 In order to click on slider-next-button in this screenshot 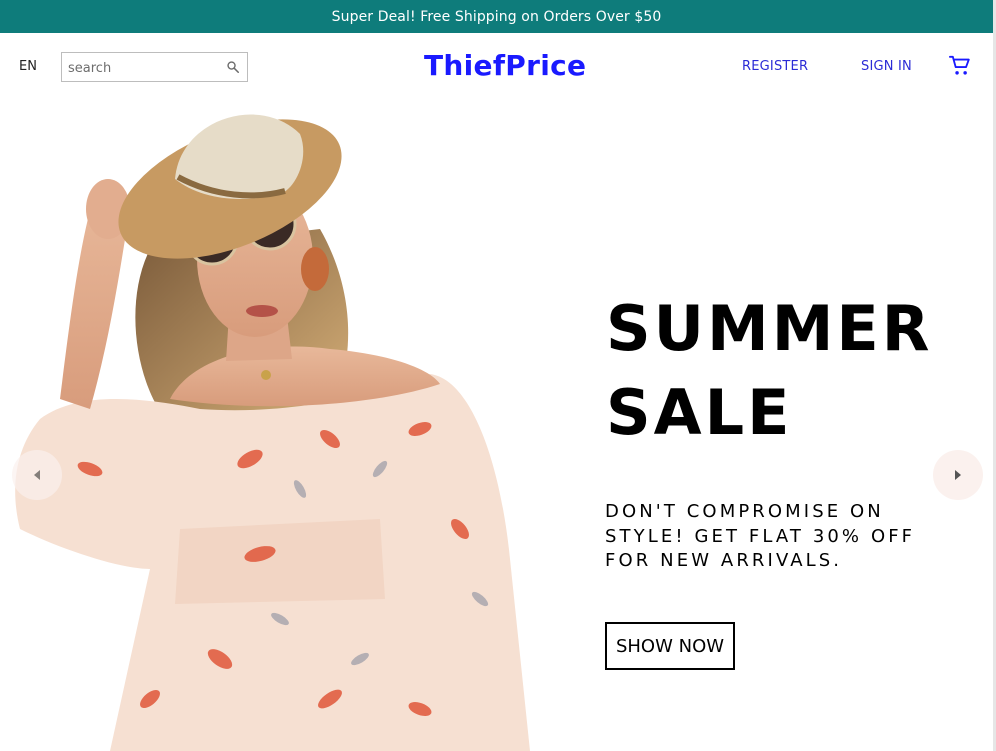, I will do `click(958, 475)`.